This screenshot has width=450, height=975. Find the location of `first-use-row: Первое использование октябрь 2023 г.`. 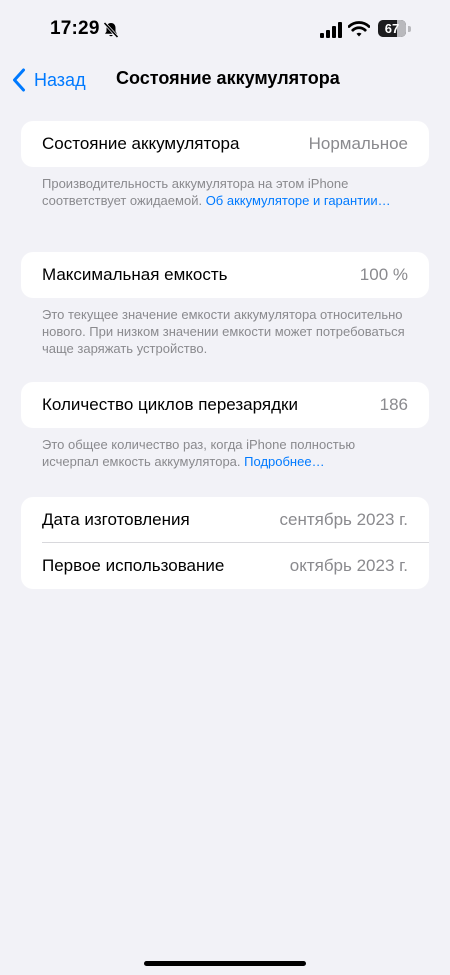

first-use-row: Первое использование октябрь 2023 г. is located at coordinates (225, 566).